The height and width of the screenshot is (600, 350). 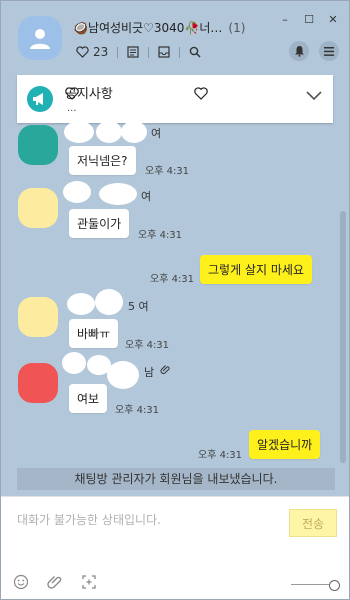 I want to click on sender-name: 5 여, so click(x=138, y=306).